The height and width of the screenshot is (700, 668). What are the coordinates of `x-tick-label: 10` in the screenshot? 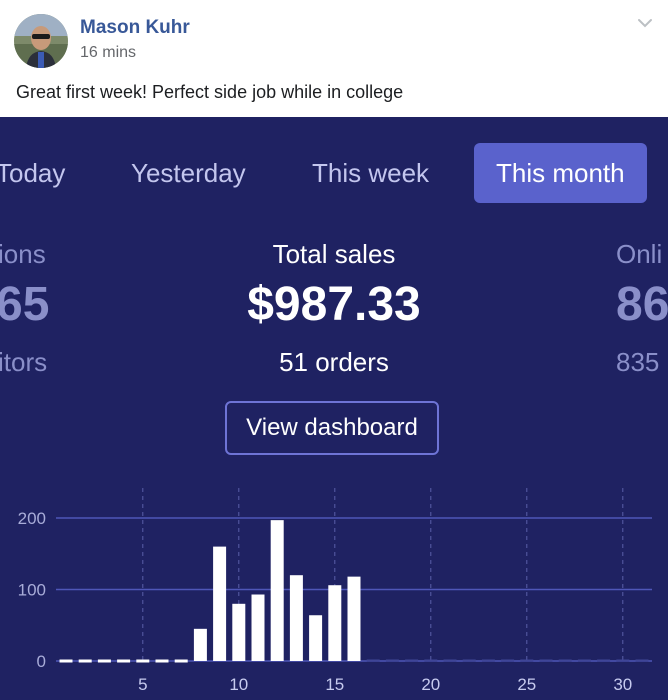 It's located at (238, 684).